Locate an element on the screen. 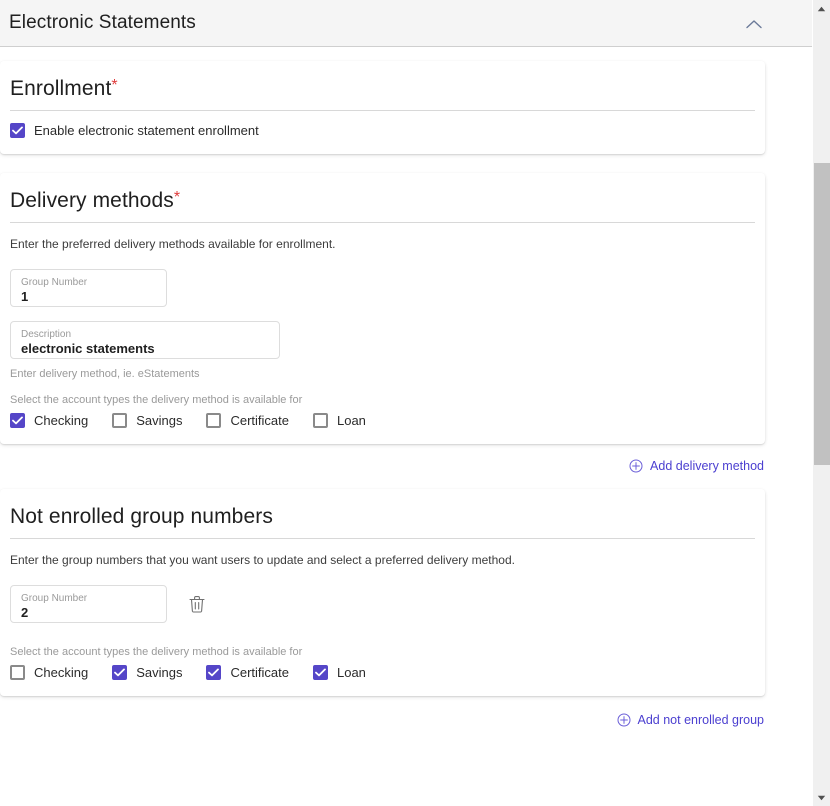  collapse-panel-button is located at coordinates (754, 24).